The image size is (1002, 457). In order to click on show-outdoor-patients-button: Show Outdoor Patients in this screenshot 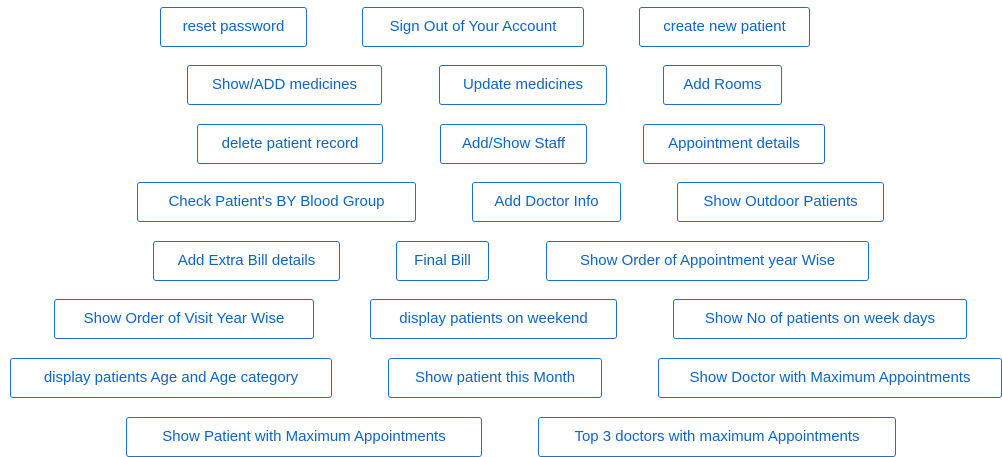, I will do `click(780, 202)`.